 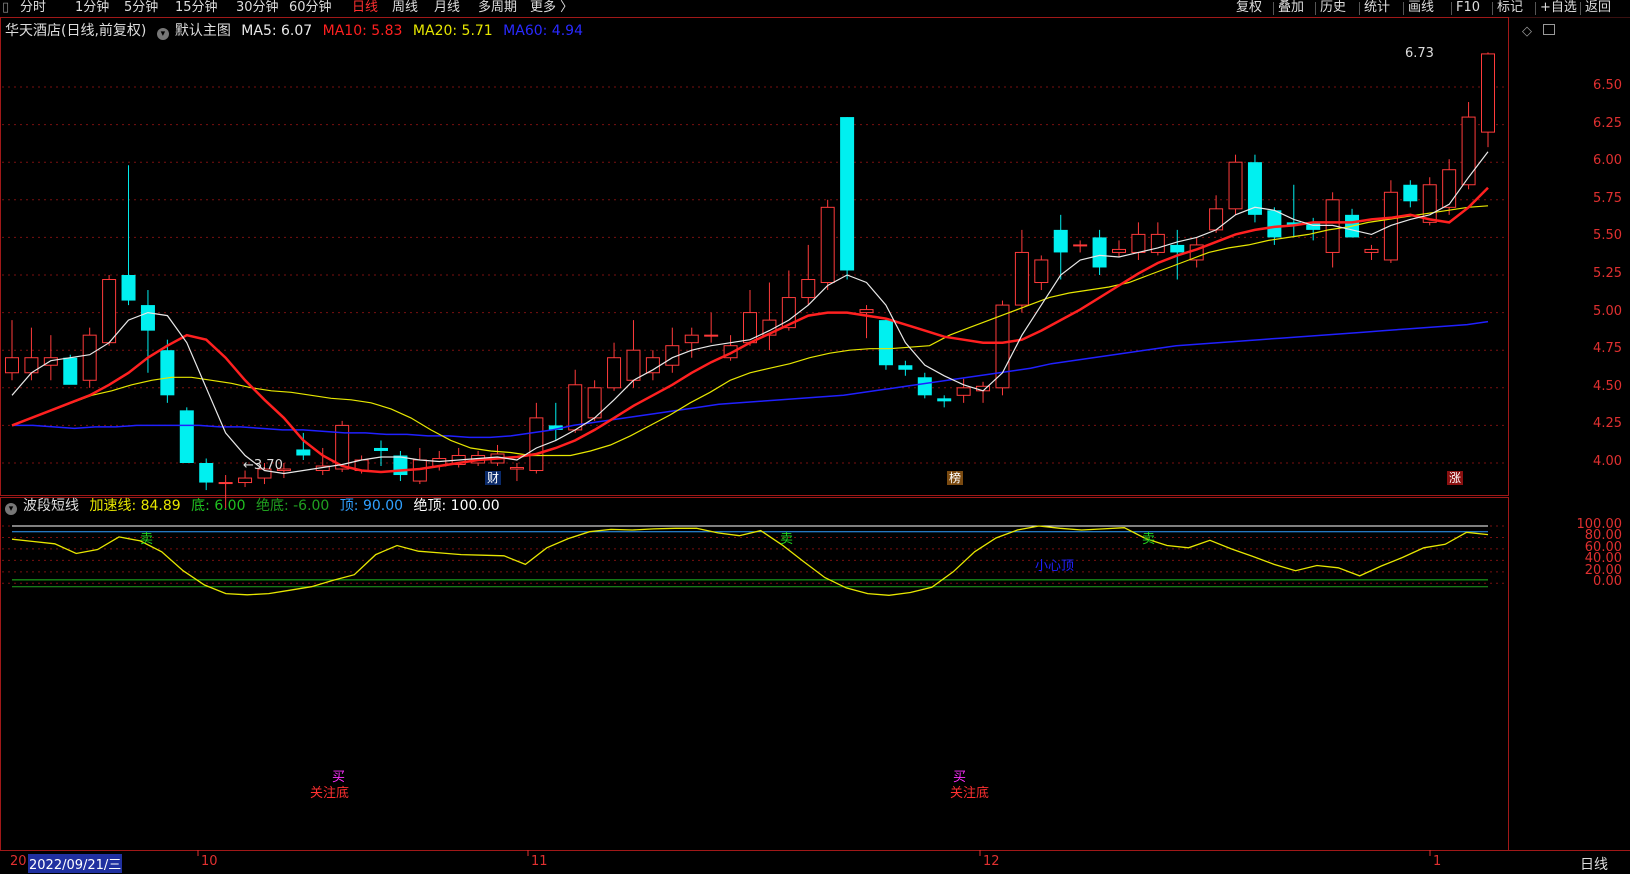 I want to click on month-label: 12, so click(x=991, y=861).